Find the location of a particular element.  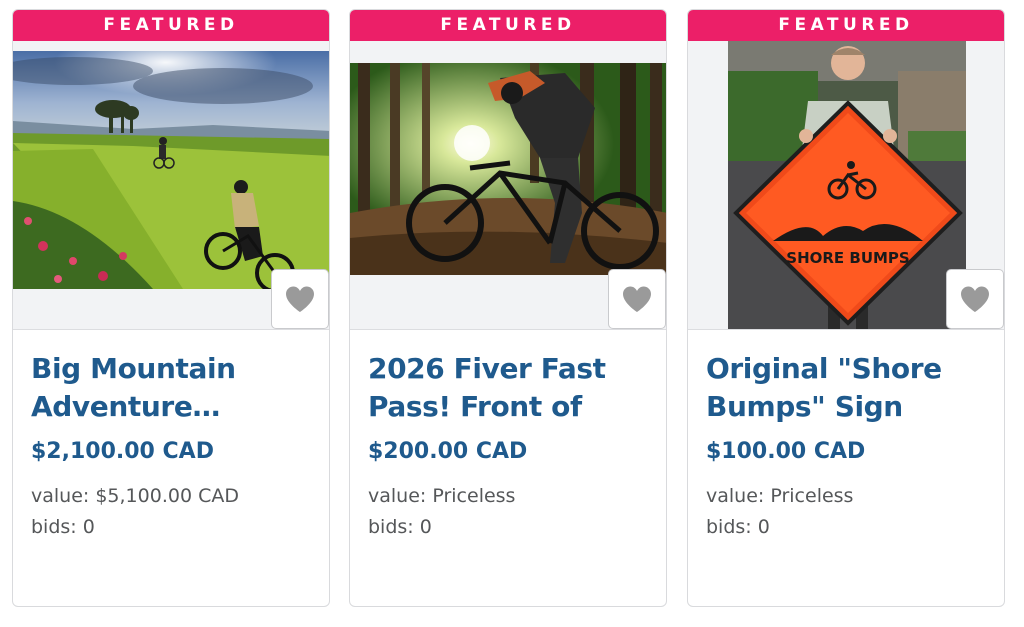

current-price: $2,100.00 CAD is located at coordinates (122, 451).